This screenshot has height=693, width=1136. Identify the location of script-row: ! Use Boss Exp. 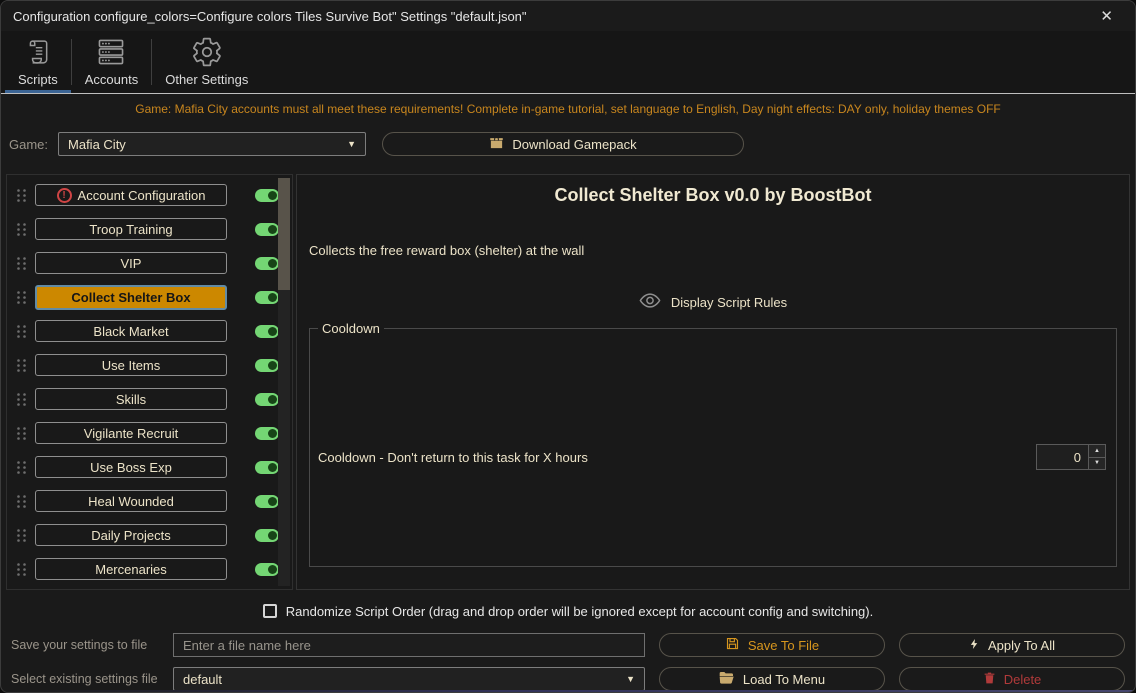
(149, 467).